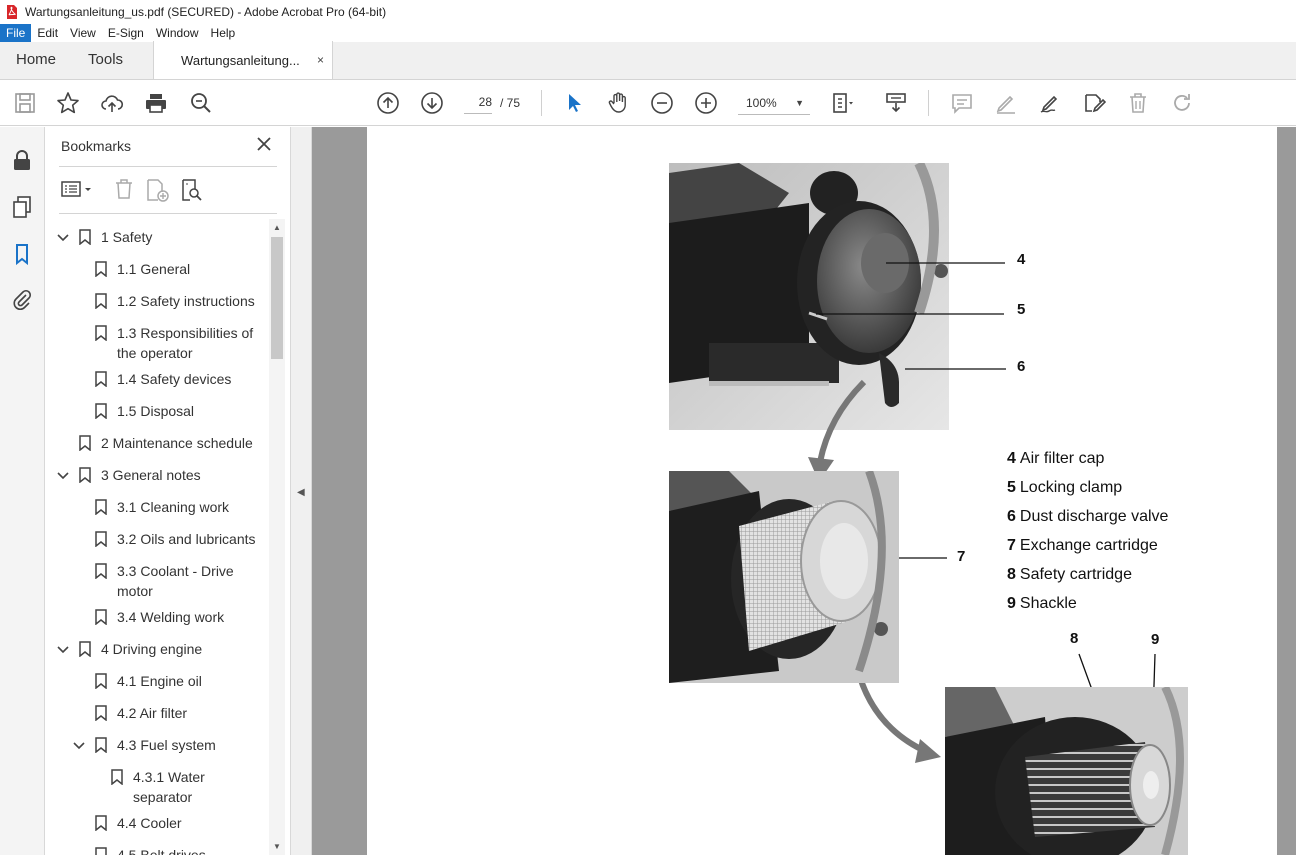 The image size is (1296, 855). What do you see at coordinates (177, 33) in the screenshot?
I see `menu-window: Window` at bounding box center [177, 33].